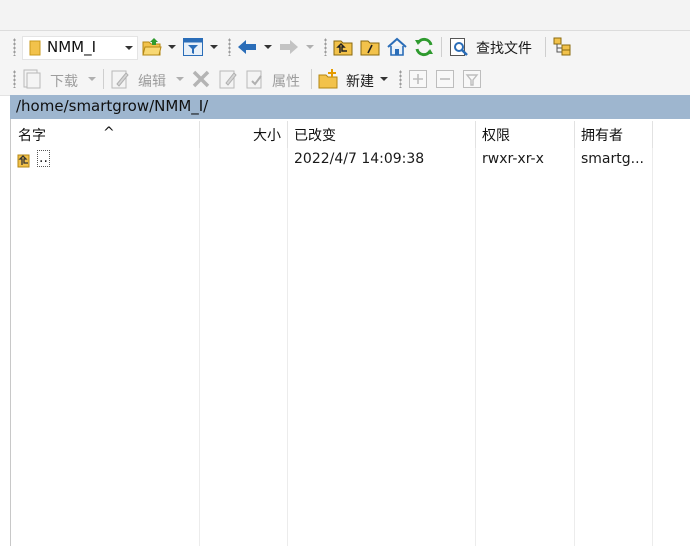 Image resolution: width=690 pixels, height=546 pixels. Describe the element at coordinates (350, 107) in the screenshot. I see `current-path-bar: /home/smartgrow/NMM_I/` at that location.